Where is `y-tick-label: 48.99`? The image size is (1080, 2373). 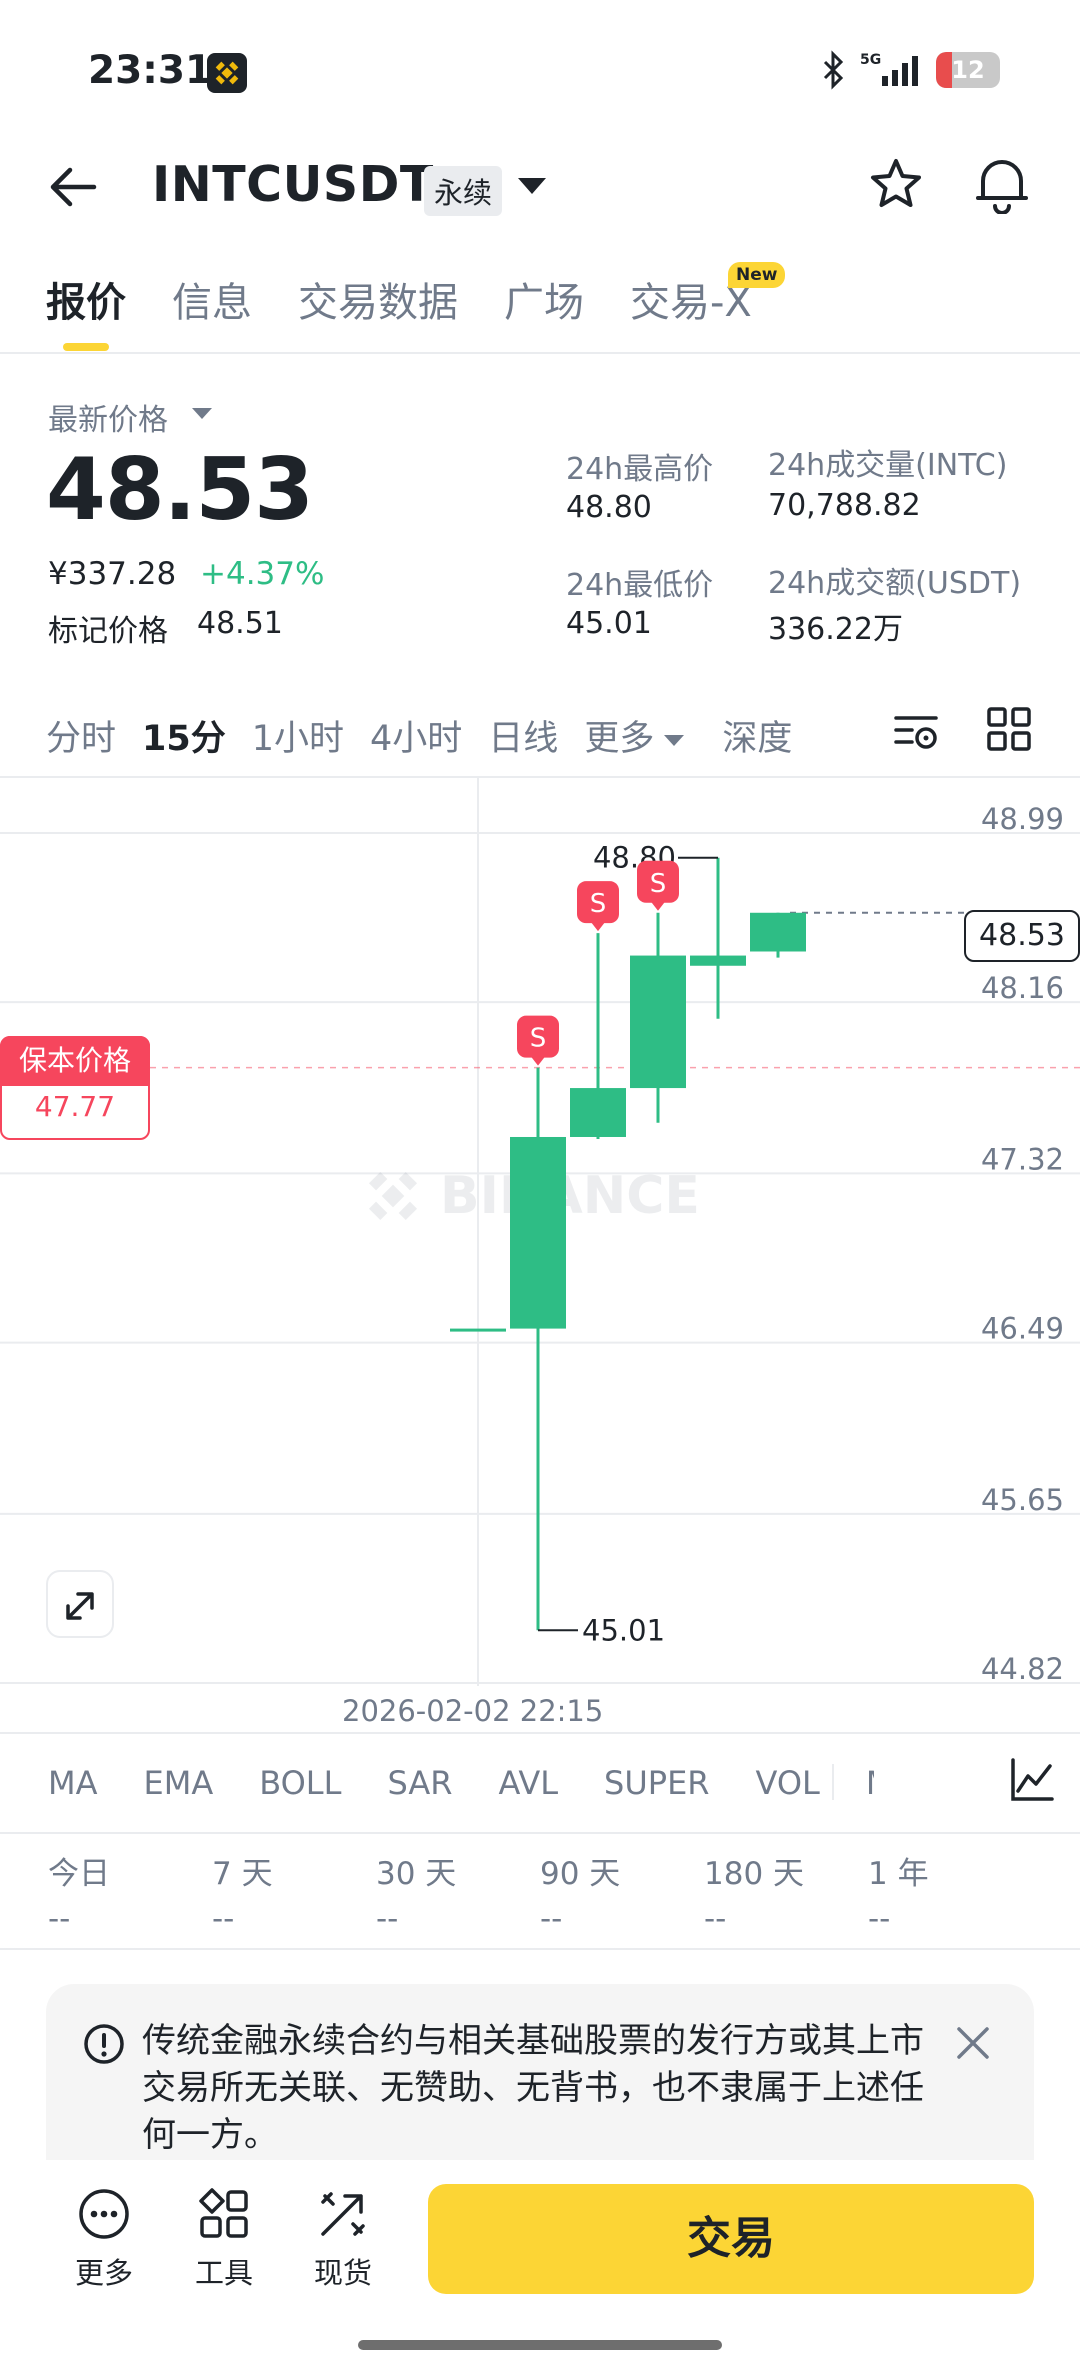 y-tick-label: 48.99 is located at coordinates (1022, 819).